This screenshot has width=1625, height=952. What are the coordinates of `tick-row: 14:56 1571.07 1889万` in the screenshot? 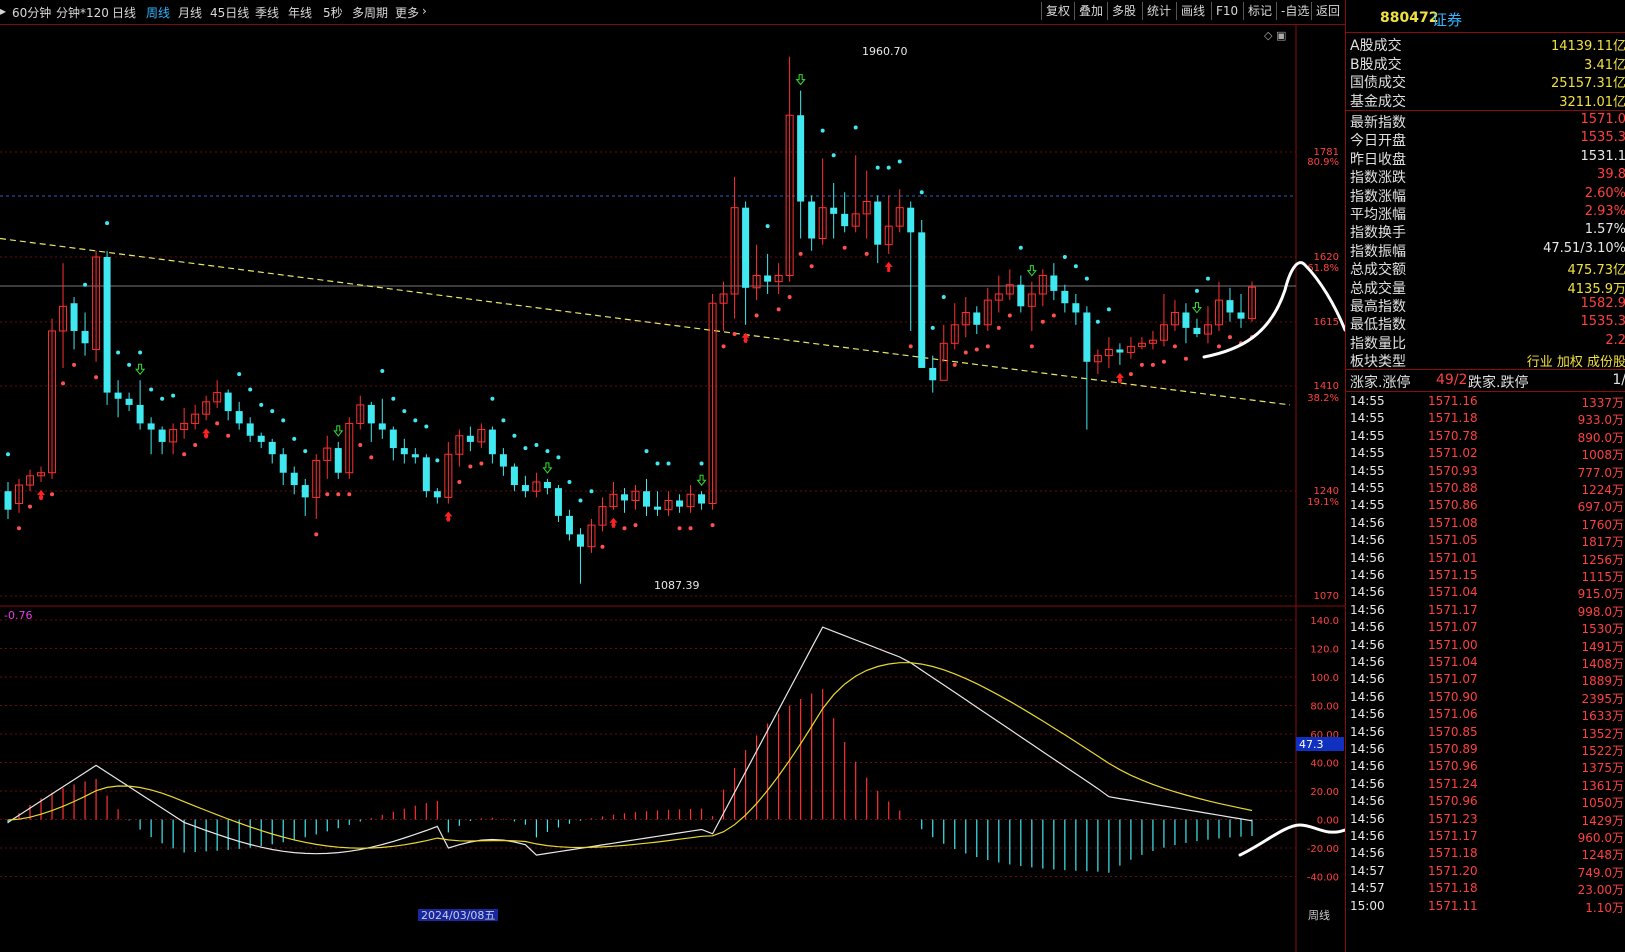 It's located at (1485, 681).